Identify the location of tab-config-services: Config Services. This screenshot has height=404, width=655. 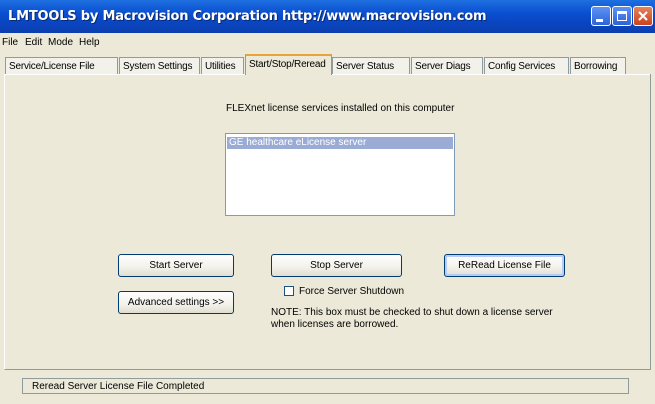
(526, 65).